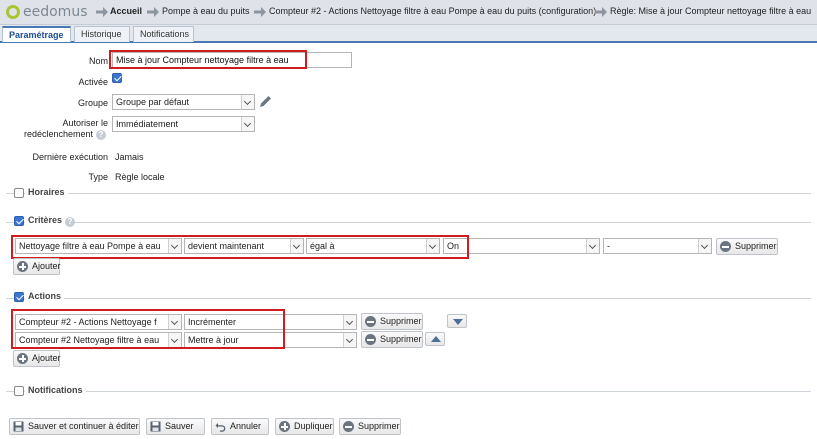 The height and width of the screenshot is (439, 817). Describe the element at coordinates (85, 123) in the screenshot. I see `retrigger-label-line1: Autoriser le` at that location.